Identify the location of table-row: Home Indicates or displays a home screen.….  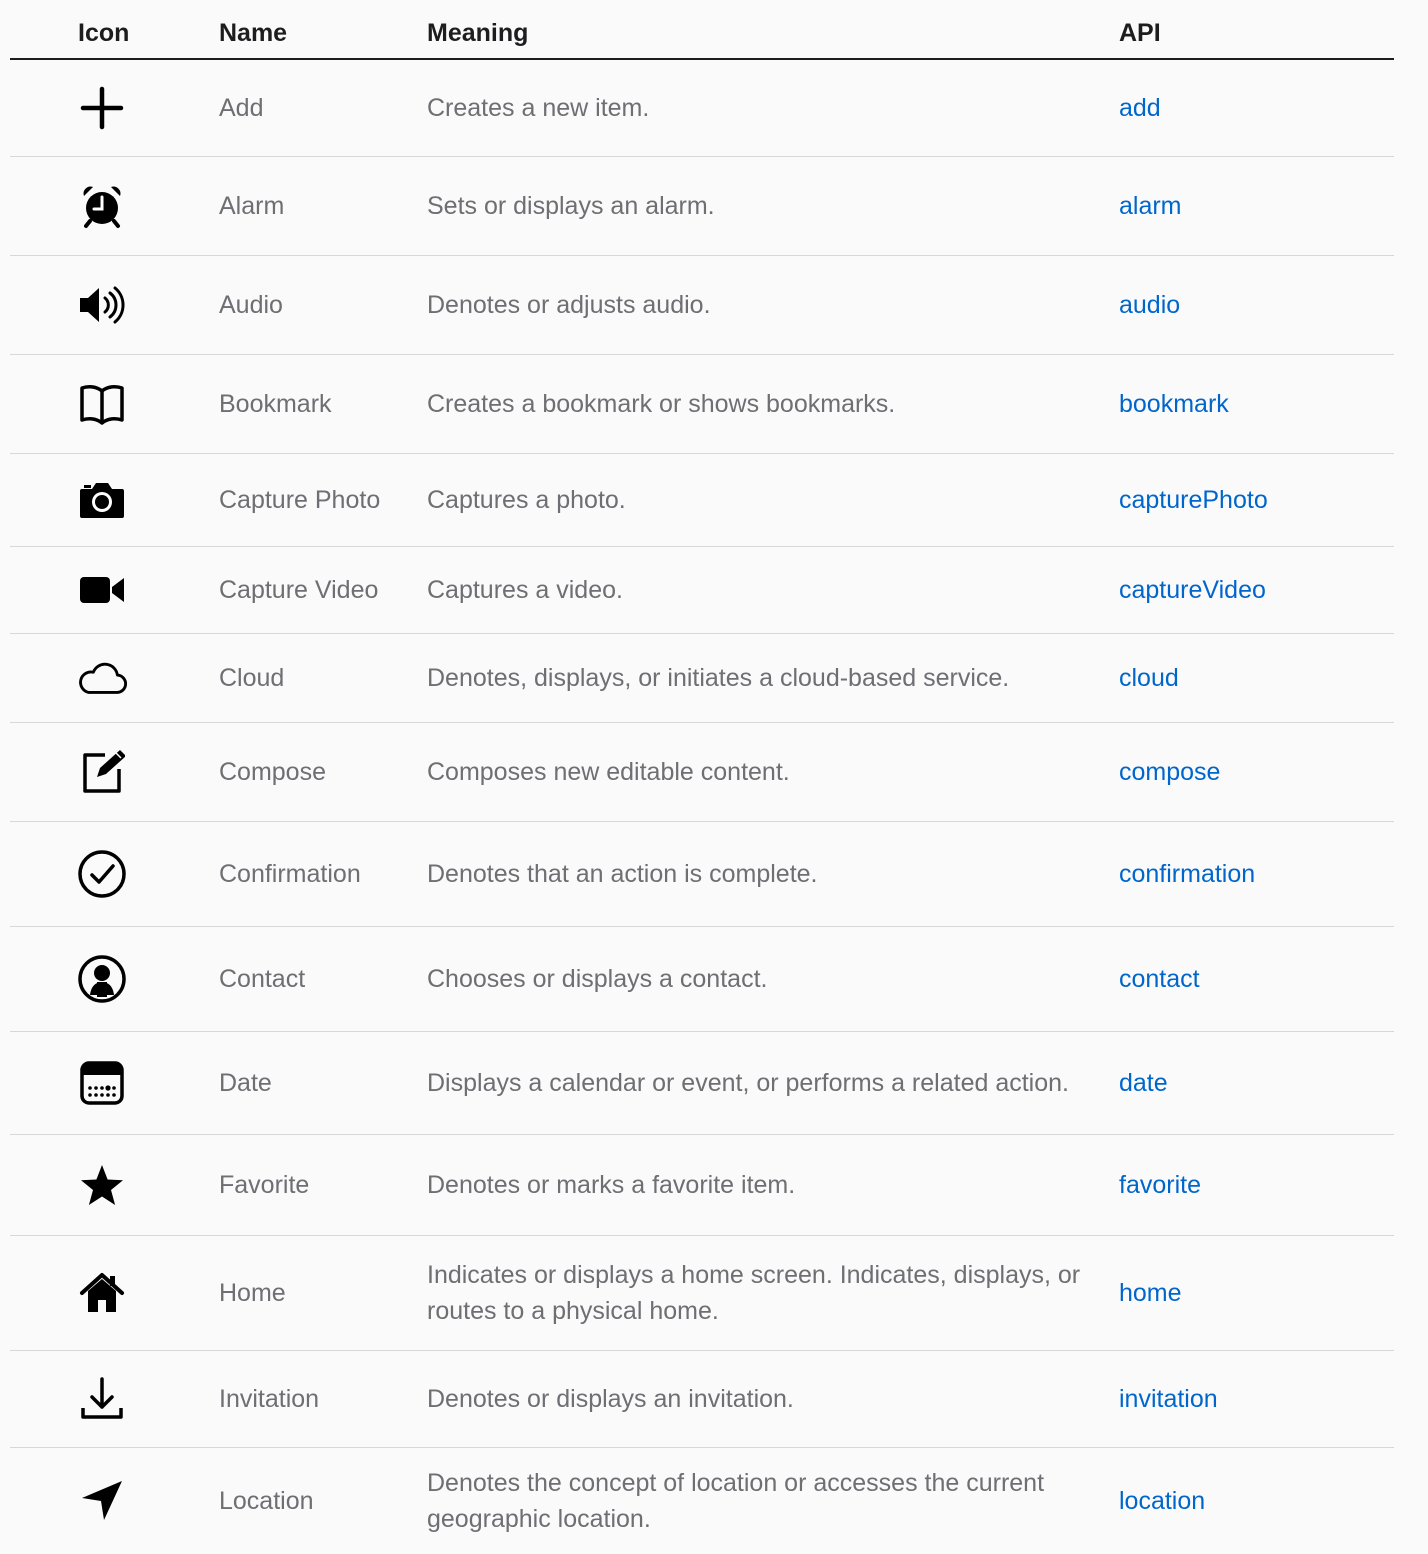
(702, 1293).